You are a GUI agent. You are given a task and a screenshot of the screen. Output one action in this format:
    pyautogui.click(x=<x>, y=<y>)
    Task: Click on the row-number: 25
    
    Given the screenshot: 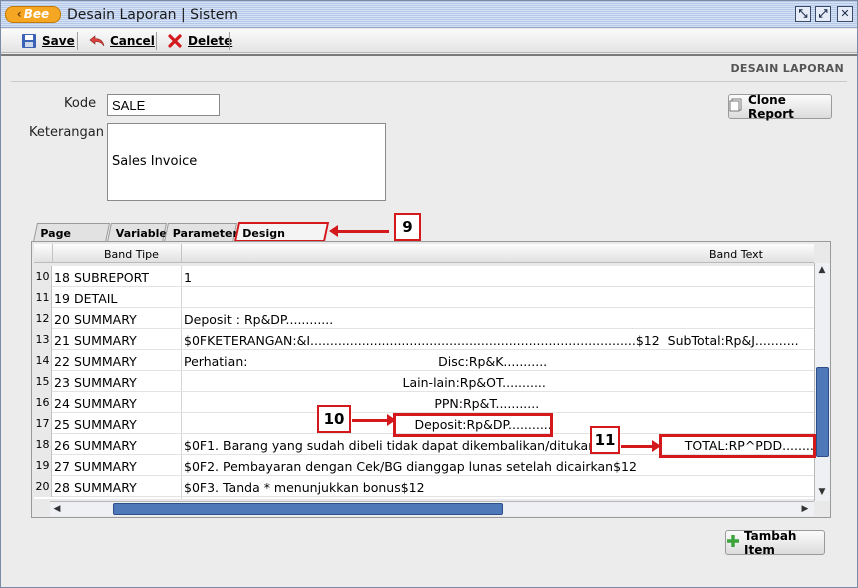 What is the action you would take?
    pyautogui.click(x=62, y=424)
    